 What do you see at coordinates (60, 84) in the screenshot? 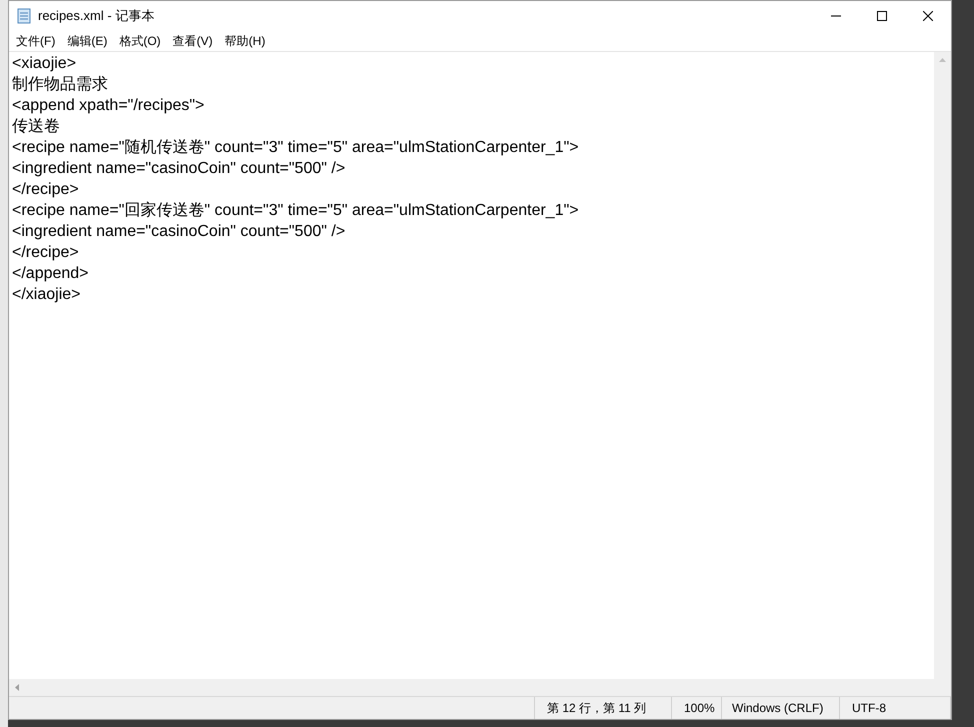
I see `text-line: 制作物品需求` at bounding box center [60, 84].